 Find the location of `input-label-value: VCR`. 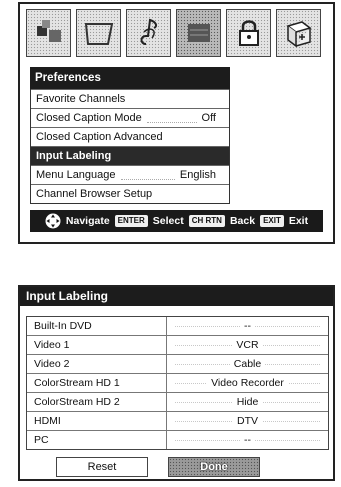

input-label-value: VCR is located at coordinates (247, 345).